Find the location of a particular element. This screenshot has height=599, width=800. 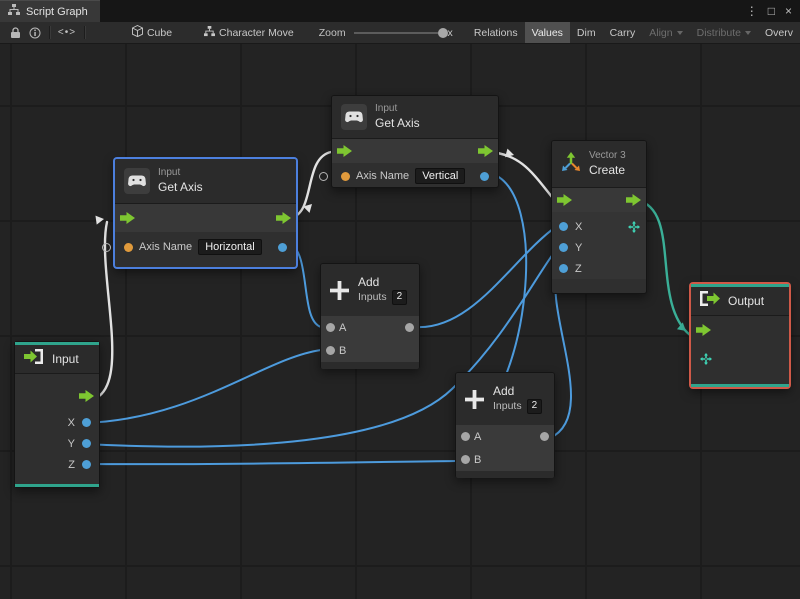

breadcrumb-label: Cube is located at coordinates (159, 32).